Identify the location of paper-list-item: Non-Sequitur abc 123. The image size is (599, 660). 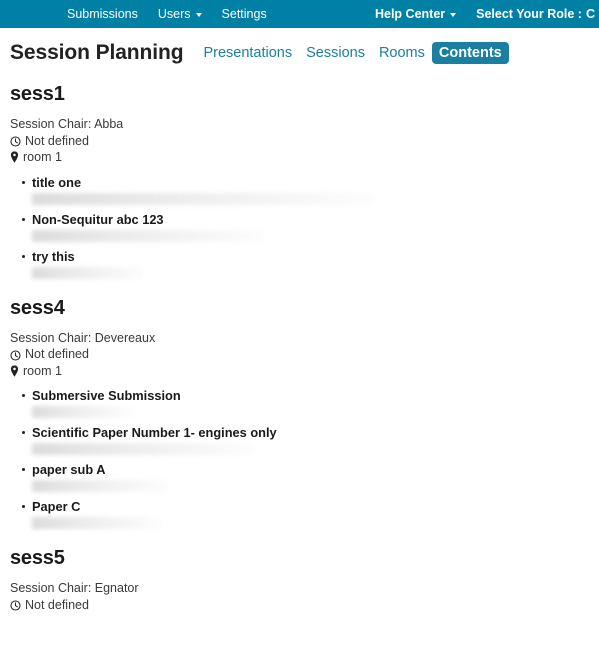
(310, 226).